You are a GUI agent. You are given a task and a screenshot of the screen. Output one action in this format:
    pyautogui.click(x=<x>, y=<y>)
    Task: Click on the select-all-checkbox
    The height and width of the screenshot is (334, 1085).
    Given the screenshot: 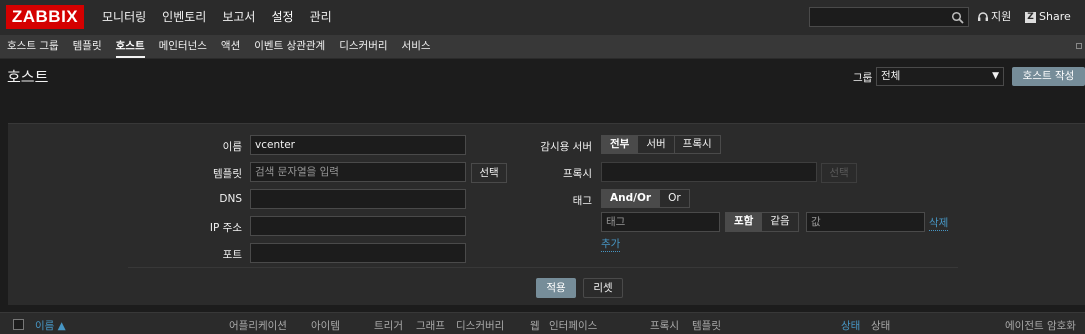 What is the action you would take?
    pyautogui.click(x=18, y=324)
    